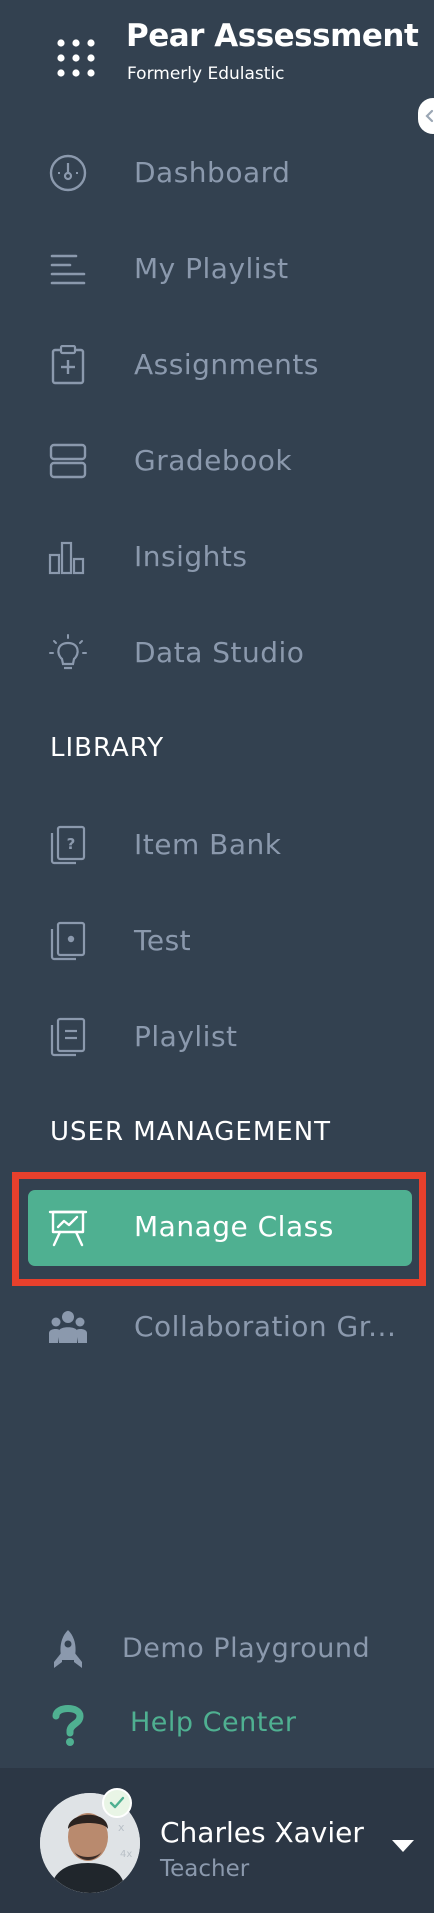  I want to click on nav-item-data-studio: Data Studio, so click(217, 653).